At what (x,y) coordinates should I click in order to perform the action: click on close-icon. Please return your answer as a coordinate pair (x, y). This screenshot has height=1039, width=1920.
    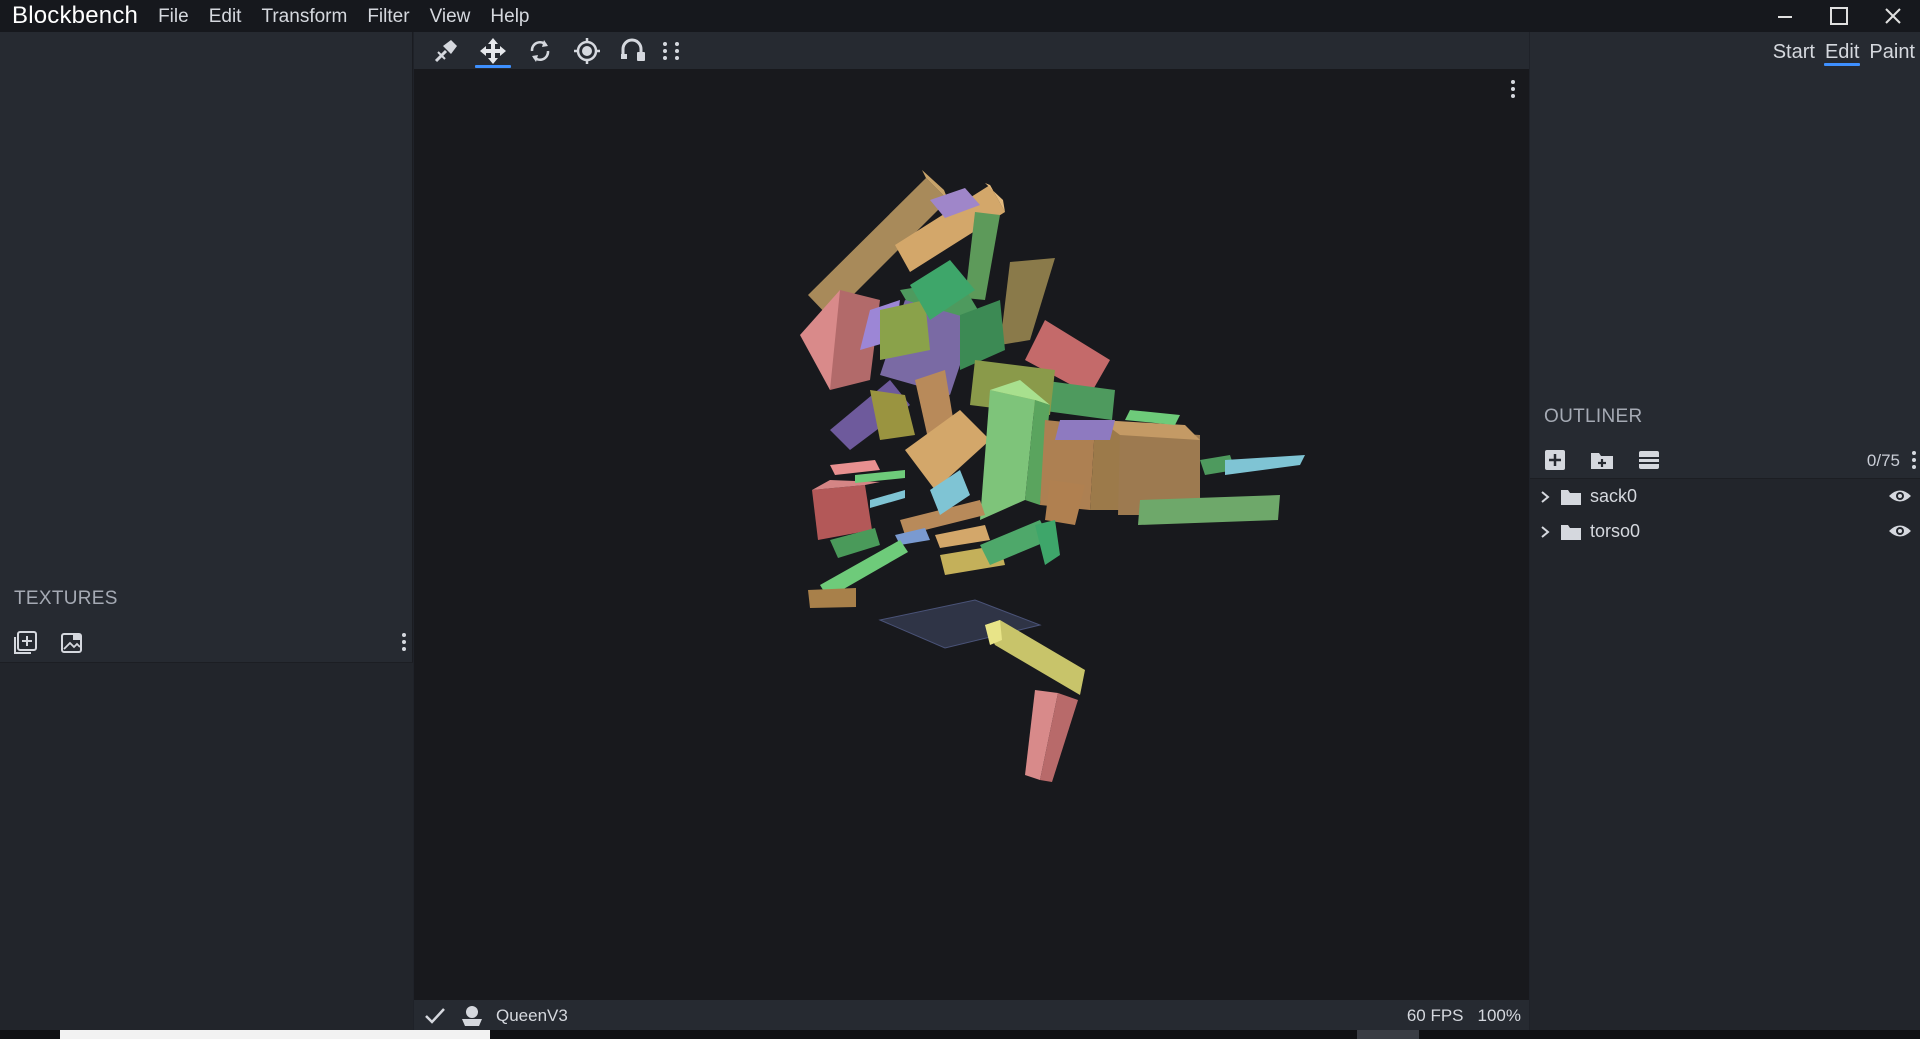
    Looking at the image, I should click on (1893, 16).